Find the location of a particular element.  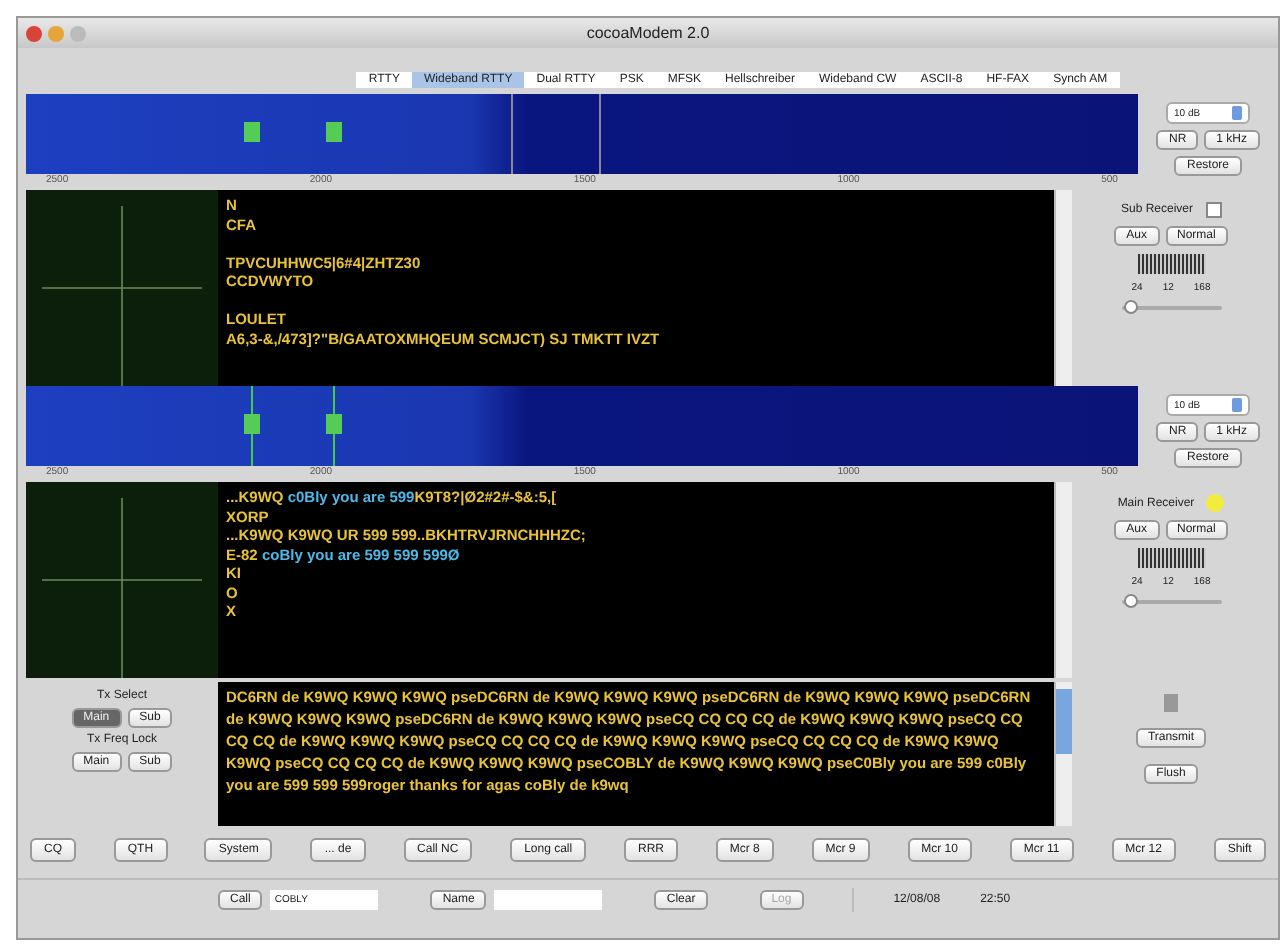

close-button is located at coordinates (34, 33).